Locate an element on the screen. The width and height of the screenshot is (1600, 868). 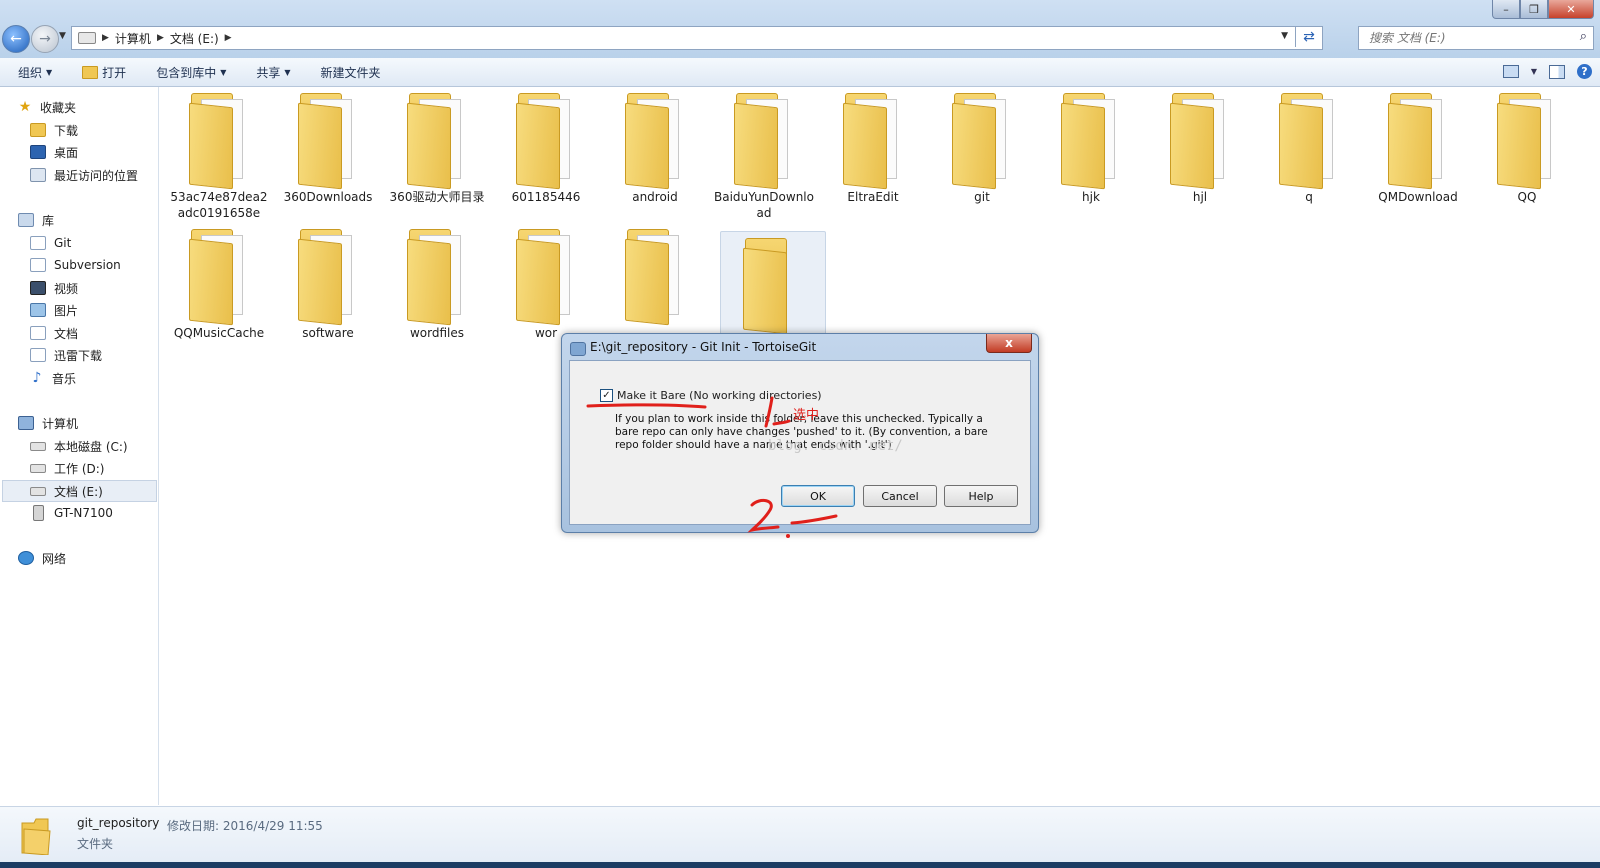
nav-label: 计算机 is located at coordinates (60, 423).